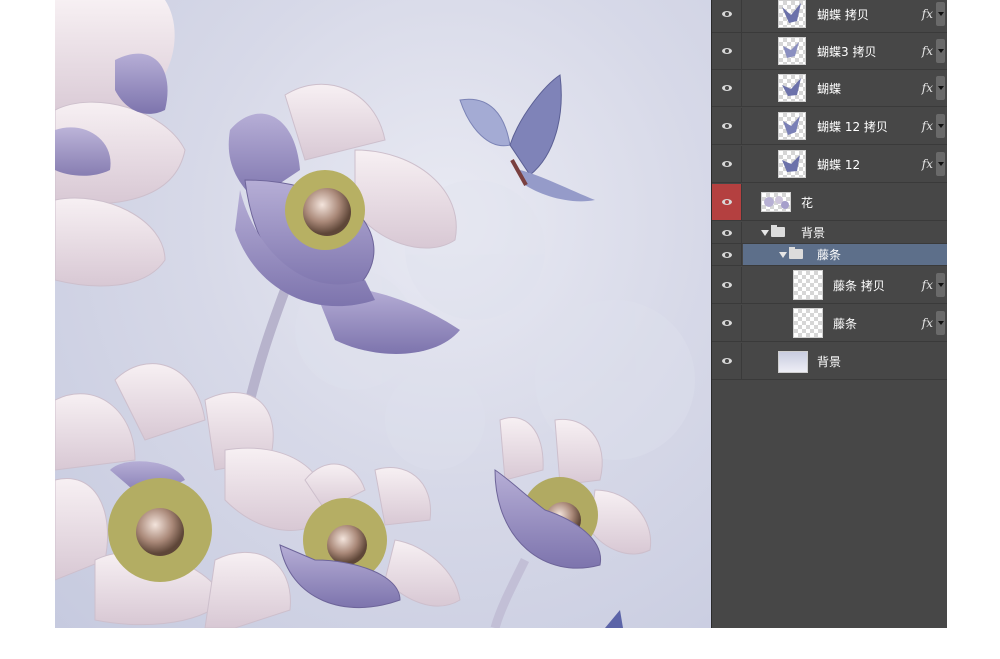 This screenshot has width=1000, height=659. Describe the element at coordinates (838, 164) in the screenshot. I see `layer-name: 蝴蝶 12` at that location.